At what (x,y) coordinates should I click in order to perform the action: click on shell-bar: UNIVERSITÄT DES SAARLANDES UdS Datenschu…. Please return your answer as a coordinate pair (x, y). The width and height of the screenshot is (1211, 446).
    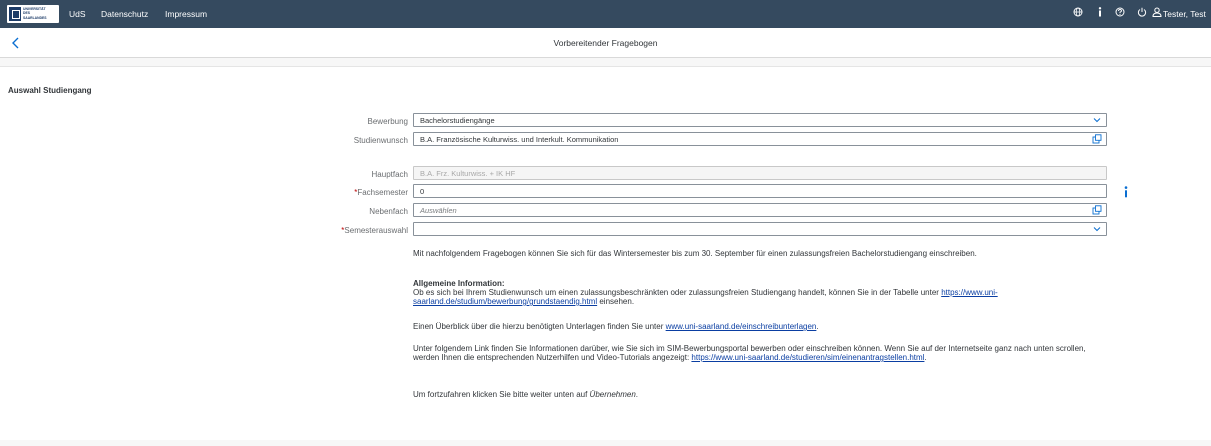
    Looking at the image, I should click on (605, 14).